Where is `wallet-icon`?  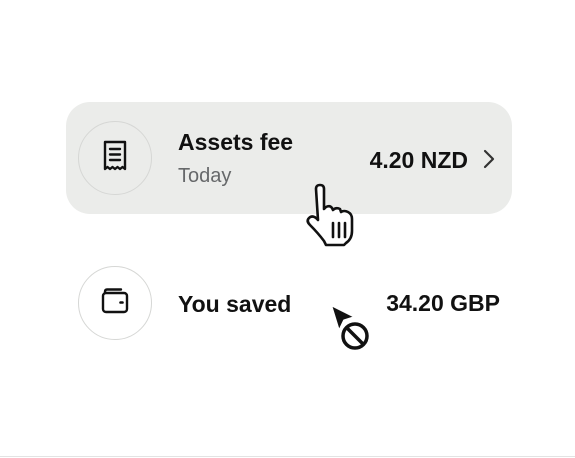
wallet-icon is located at coordinates (115, 303).